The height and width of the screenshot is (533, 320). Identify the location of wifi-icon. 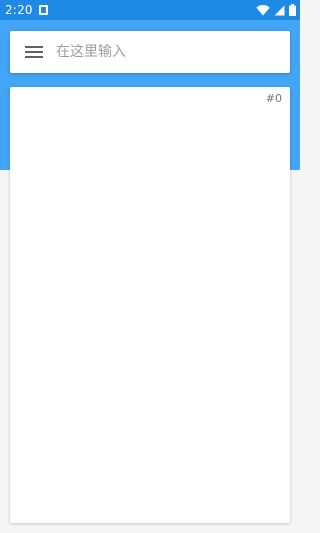
(263, 10).